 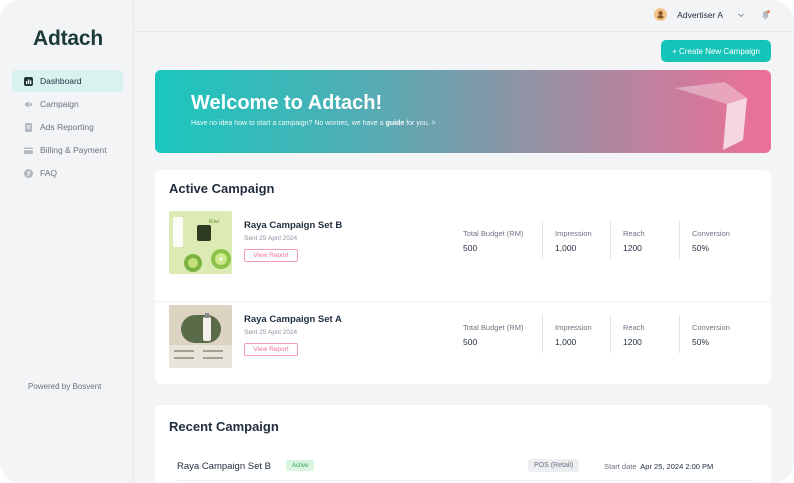 What do you see at coordinates (677, 466) in the screenshot?
I see `start-date-value: Apr 25, 2024 2:00 PM` at bounding box center [677, 466].